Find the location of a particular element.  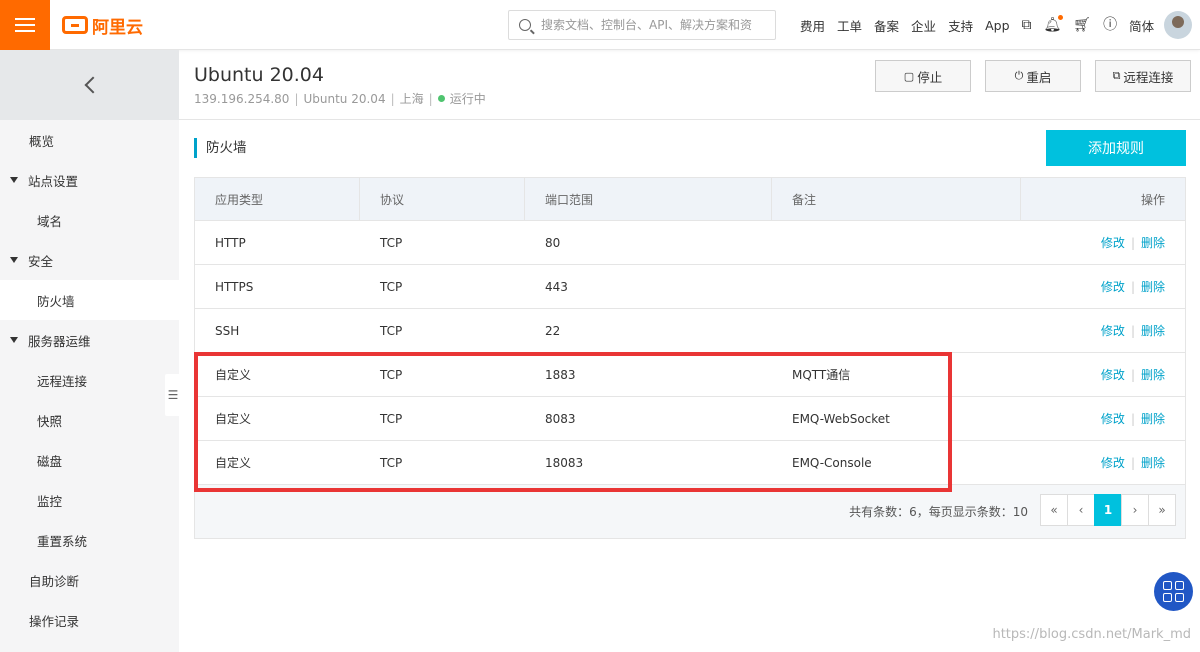

page-button-1: 1 is located at coordinates (1108, 510).